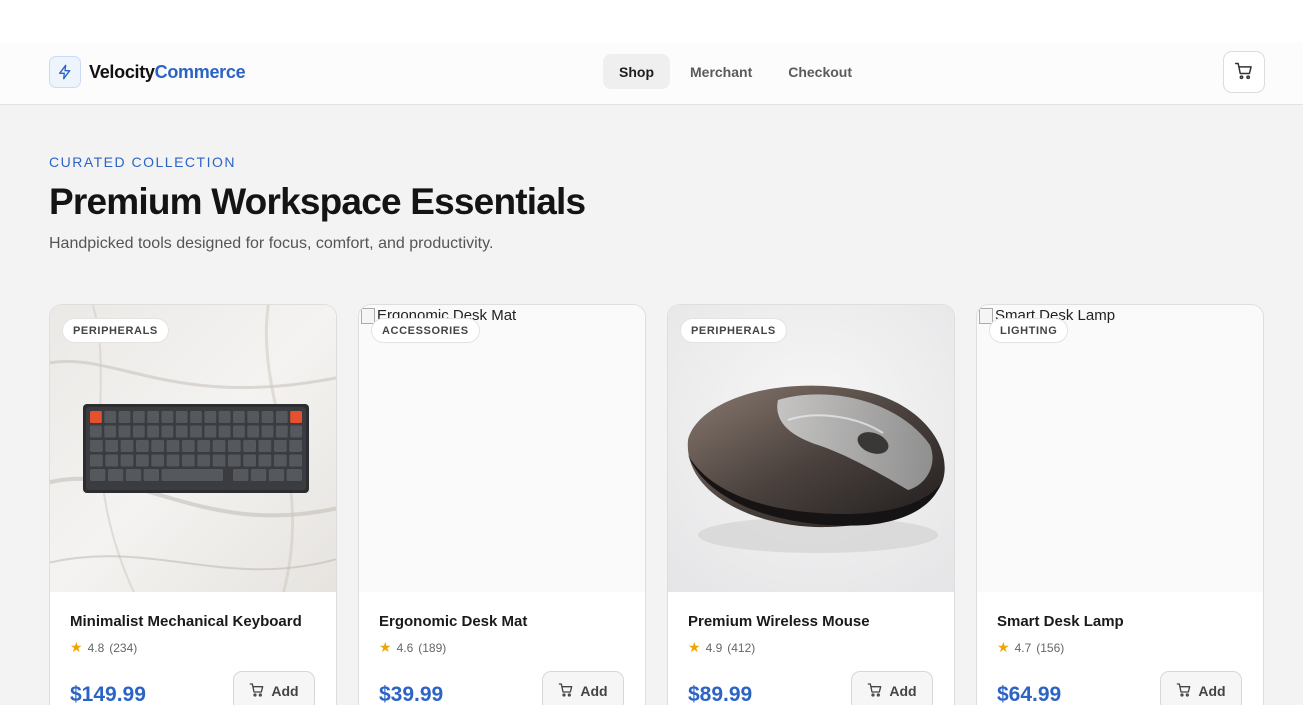 This screenshot has height=705, width=1303. Describe the element at coordinates (810, 647) in the screenshot. I see `product-rating: ★ 4.9 (412)` at that location.